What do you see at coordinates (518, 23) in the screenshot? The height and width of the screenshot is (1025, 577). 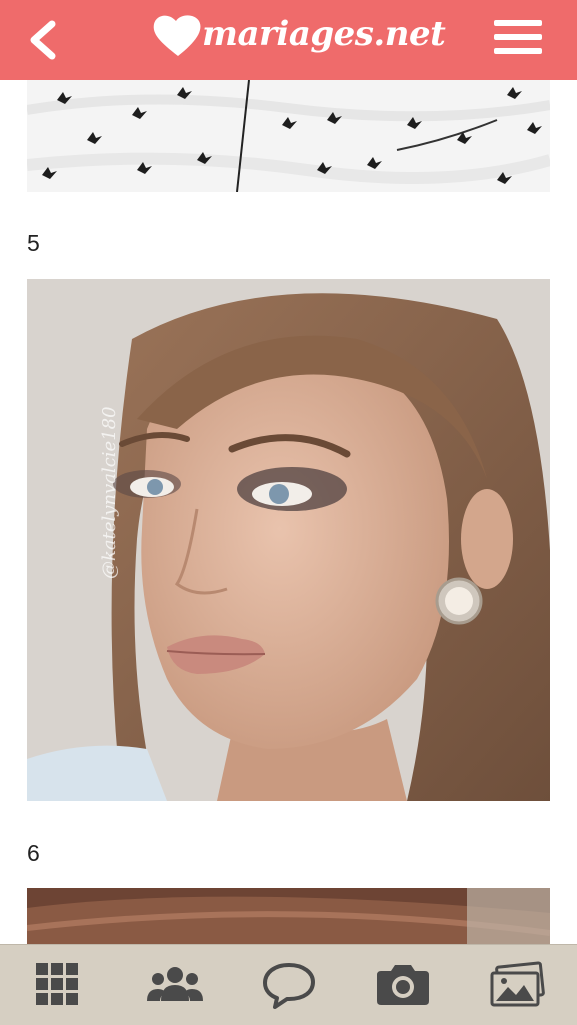 I see `hamburger-menu-icon` at bounding box center [518, 23].